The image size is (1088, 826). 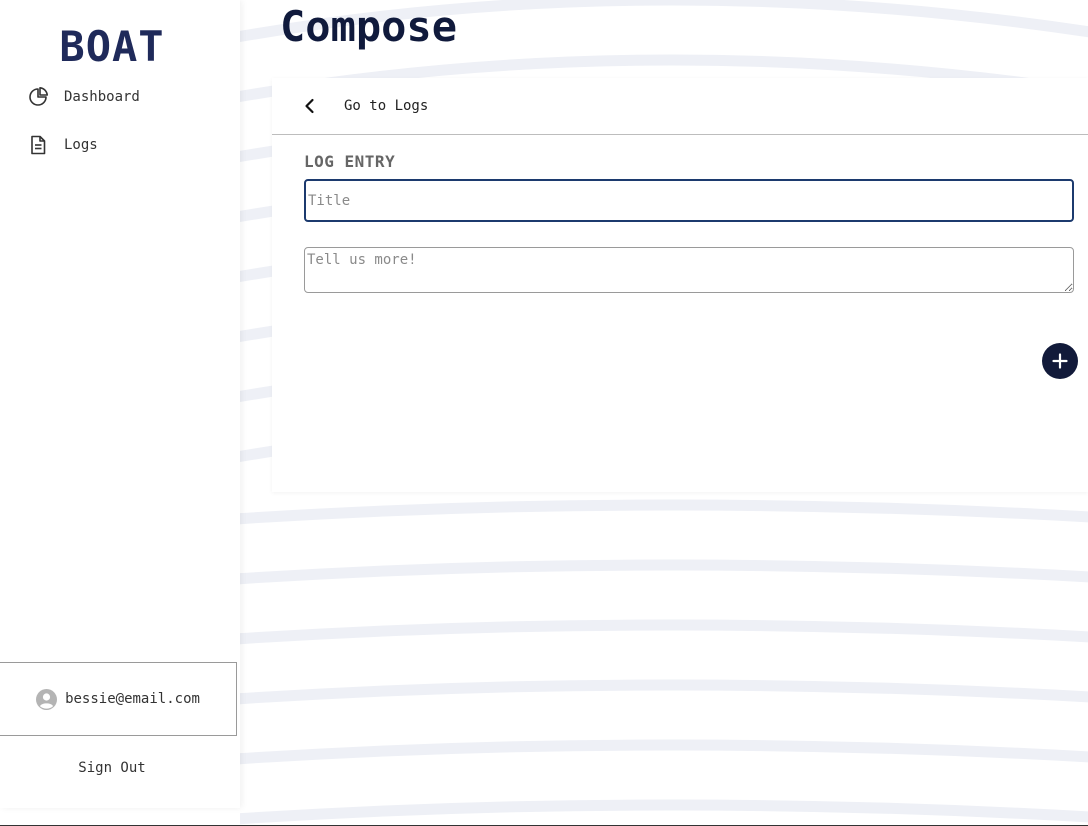 What do you see at coordinates (680, 106) in the screenshot?
I see `card-header: Go to Logs` at bounding box center [680, 106].